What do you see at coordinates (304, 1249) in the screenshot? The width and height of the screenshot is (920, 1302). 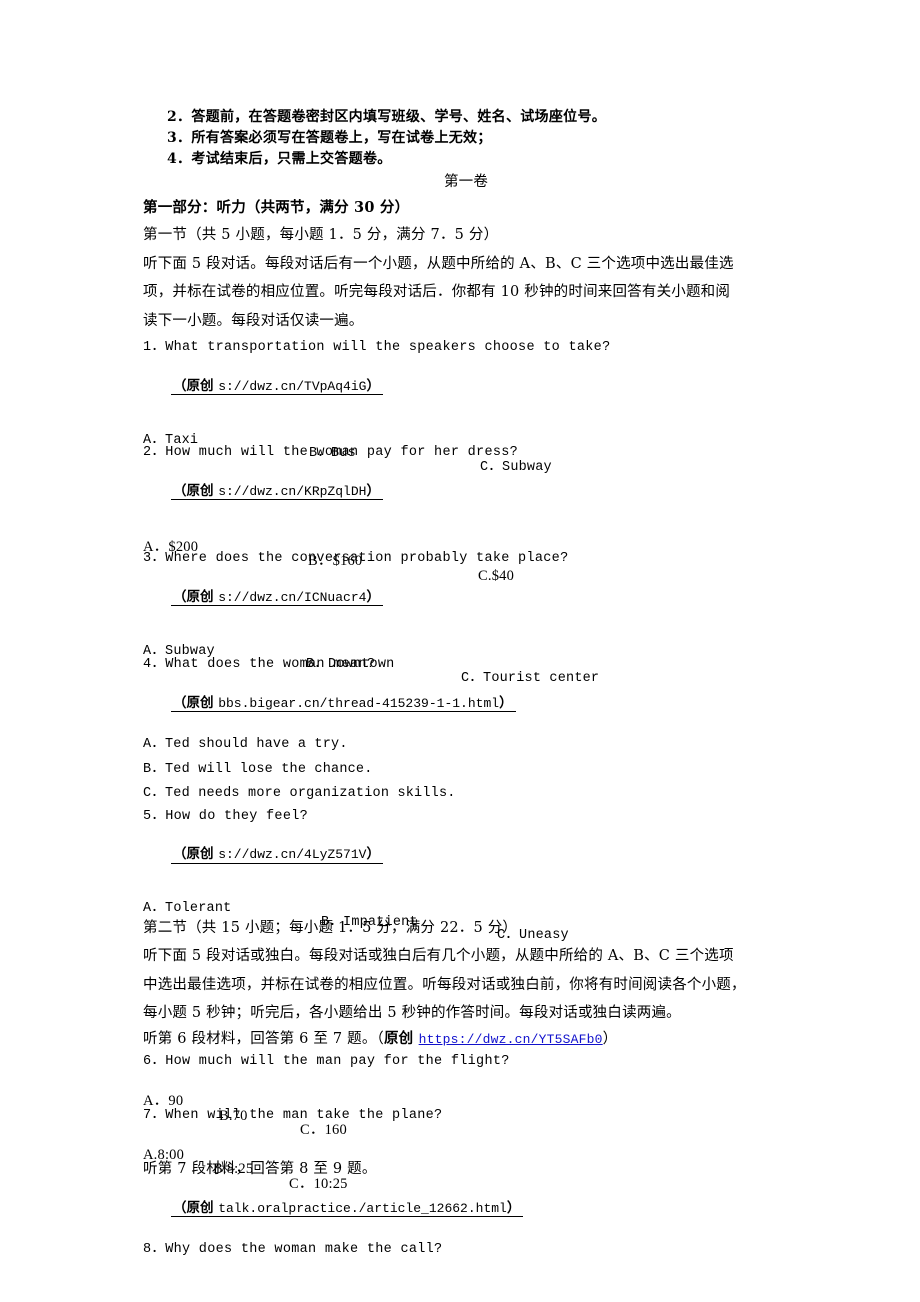 I see `question-8-text: Why does the woman make the call?` at bounding box center [304, 1249].